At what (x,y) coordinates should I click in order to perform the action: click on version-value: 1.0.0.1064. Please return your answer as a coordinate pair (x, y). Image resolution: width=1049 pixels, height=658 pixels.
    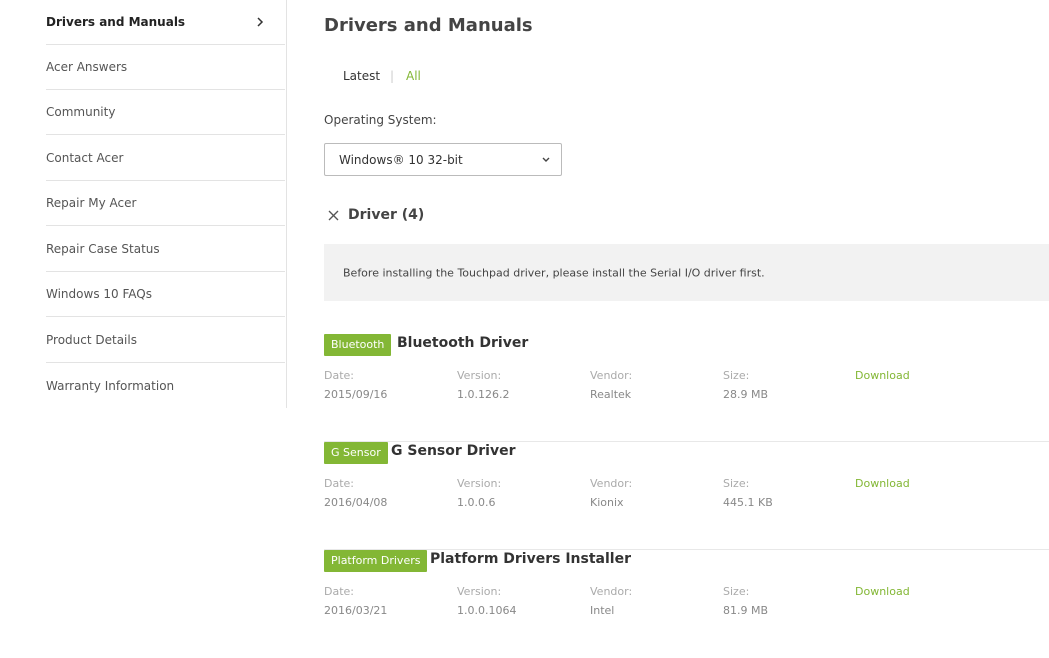
    Looking at the image, I should click on (487, 610).